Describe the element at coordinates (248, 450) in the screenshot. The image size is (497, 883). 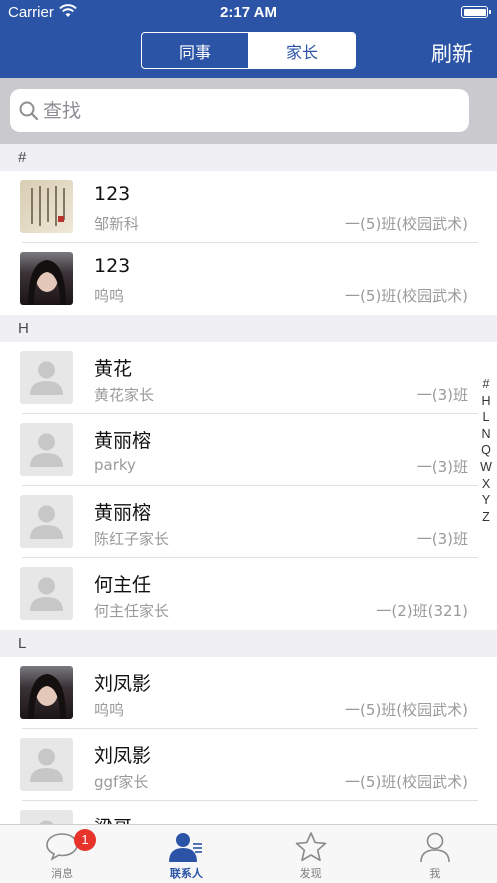
I see `contact-row: 黄丽榕 parky 一(3)班` at that location.